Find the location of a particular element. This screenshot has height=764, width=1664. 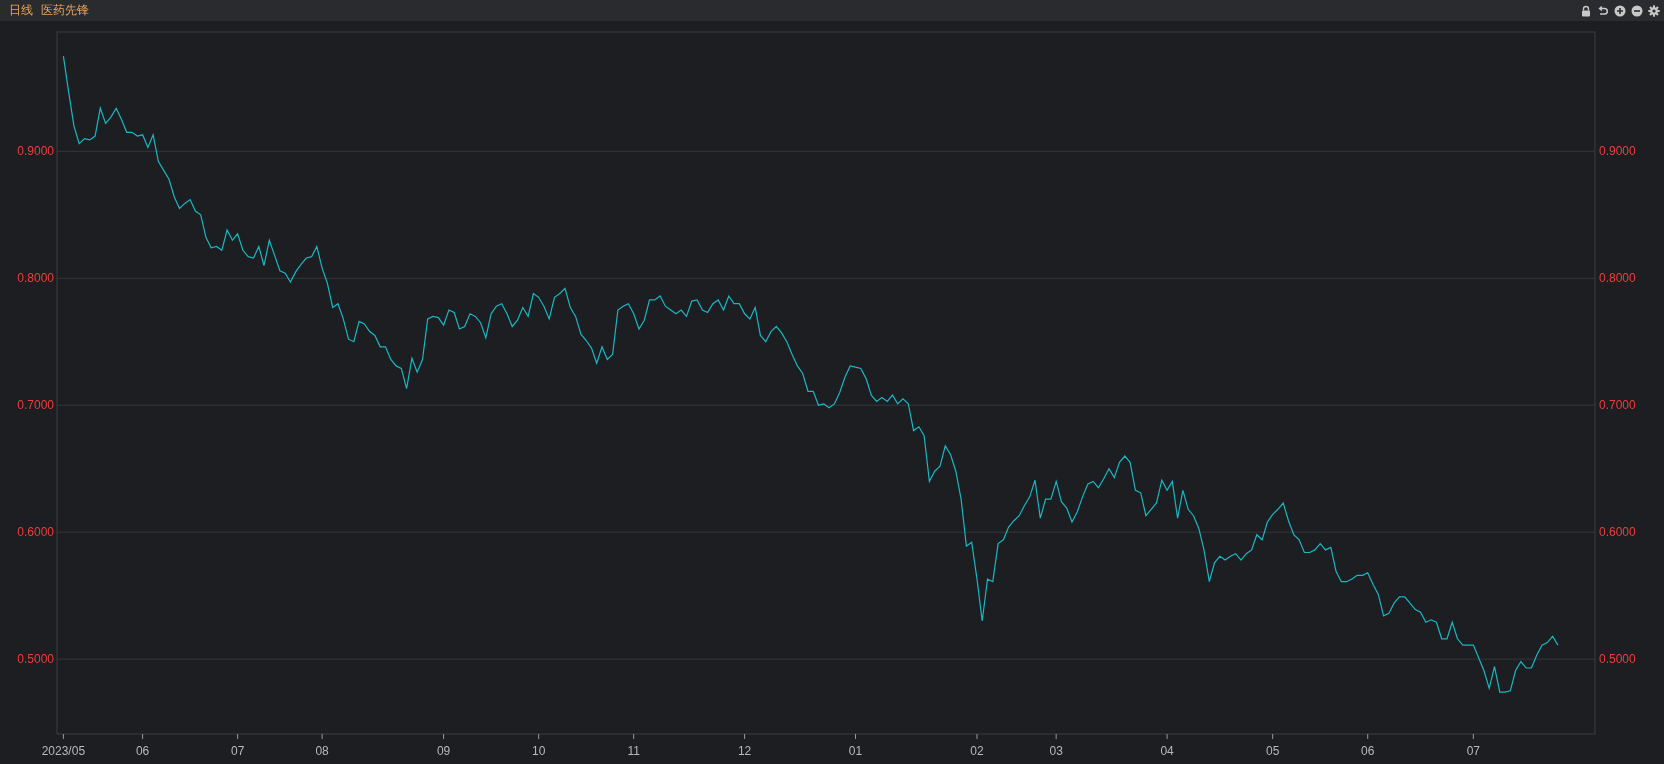

undo-icon is located at coordinates (1603, 10).